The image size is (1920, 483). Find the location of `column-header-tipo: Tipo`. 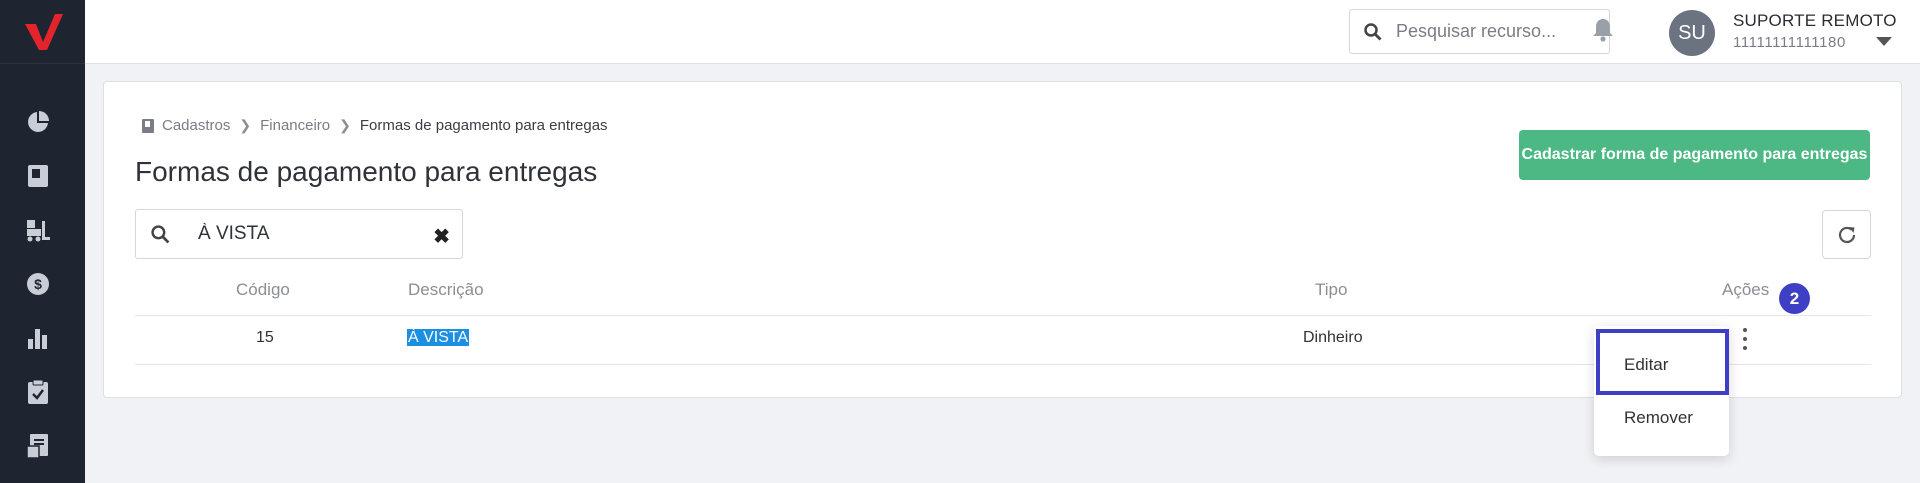

column-header-tipo: Tipo is located at coordinates (1331, 290).